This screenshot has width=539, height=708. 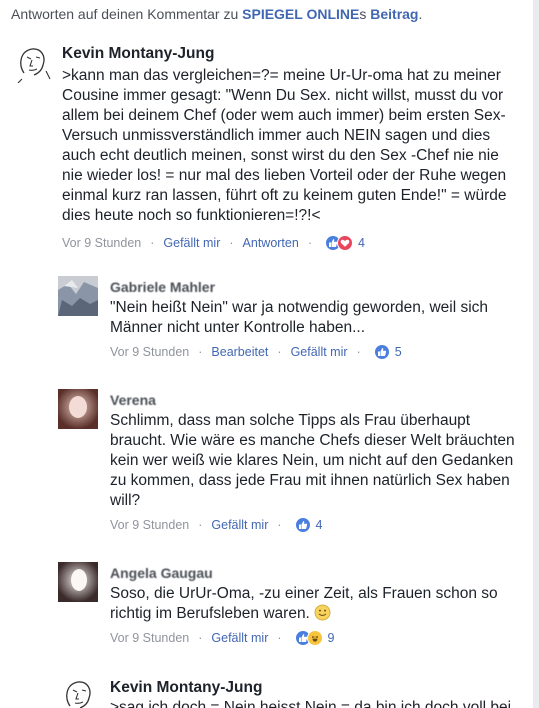 I want to click on comment-meta: Vor 9 Stunden · Gefällt mir · 4, so click(x=320, y=525).